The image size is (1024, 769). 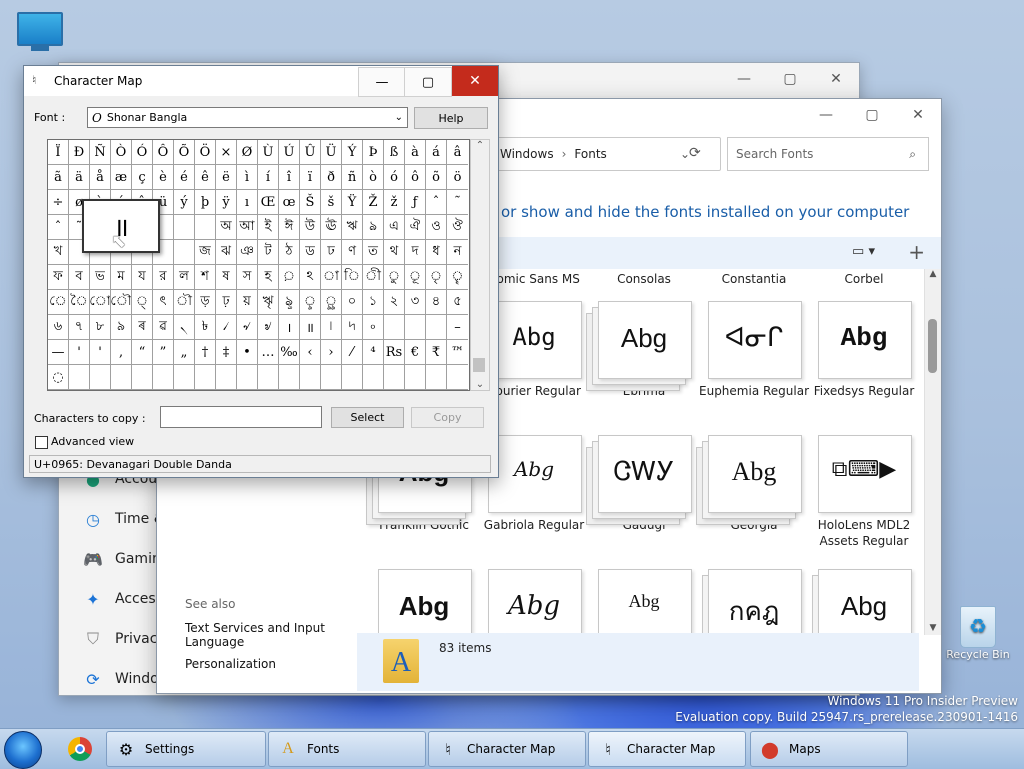 I want to click on char-cell: ত, so click(x=373, y=252).